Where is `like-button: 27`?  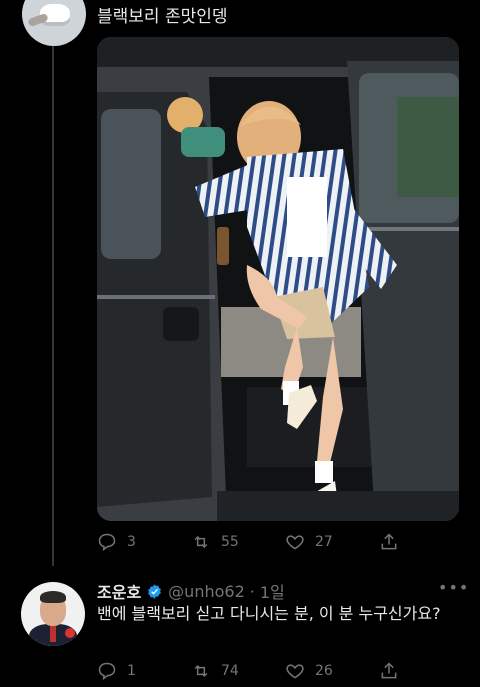 like-button: 27 is located at coordinates (309, 542).